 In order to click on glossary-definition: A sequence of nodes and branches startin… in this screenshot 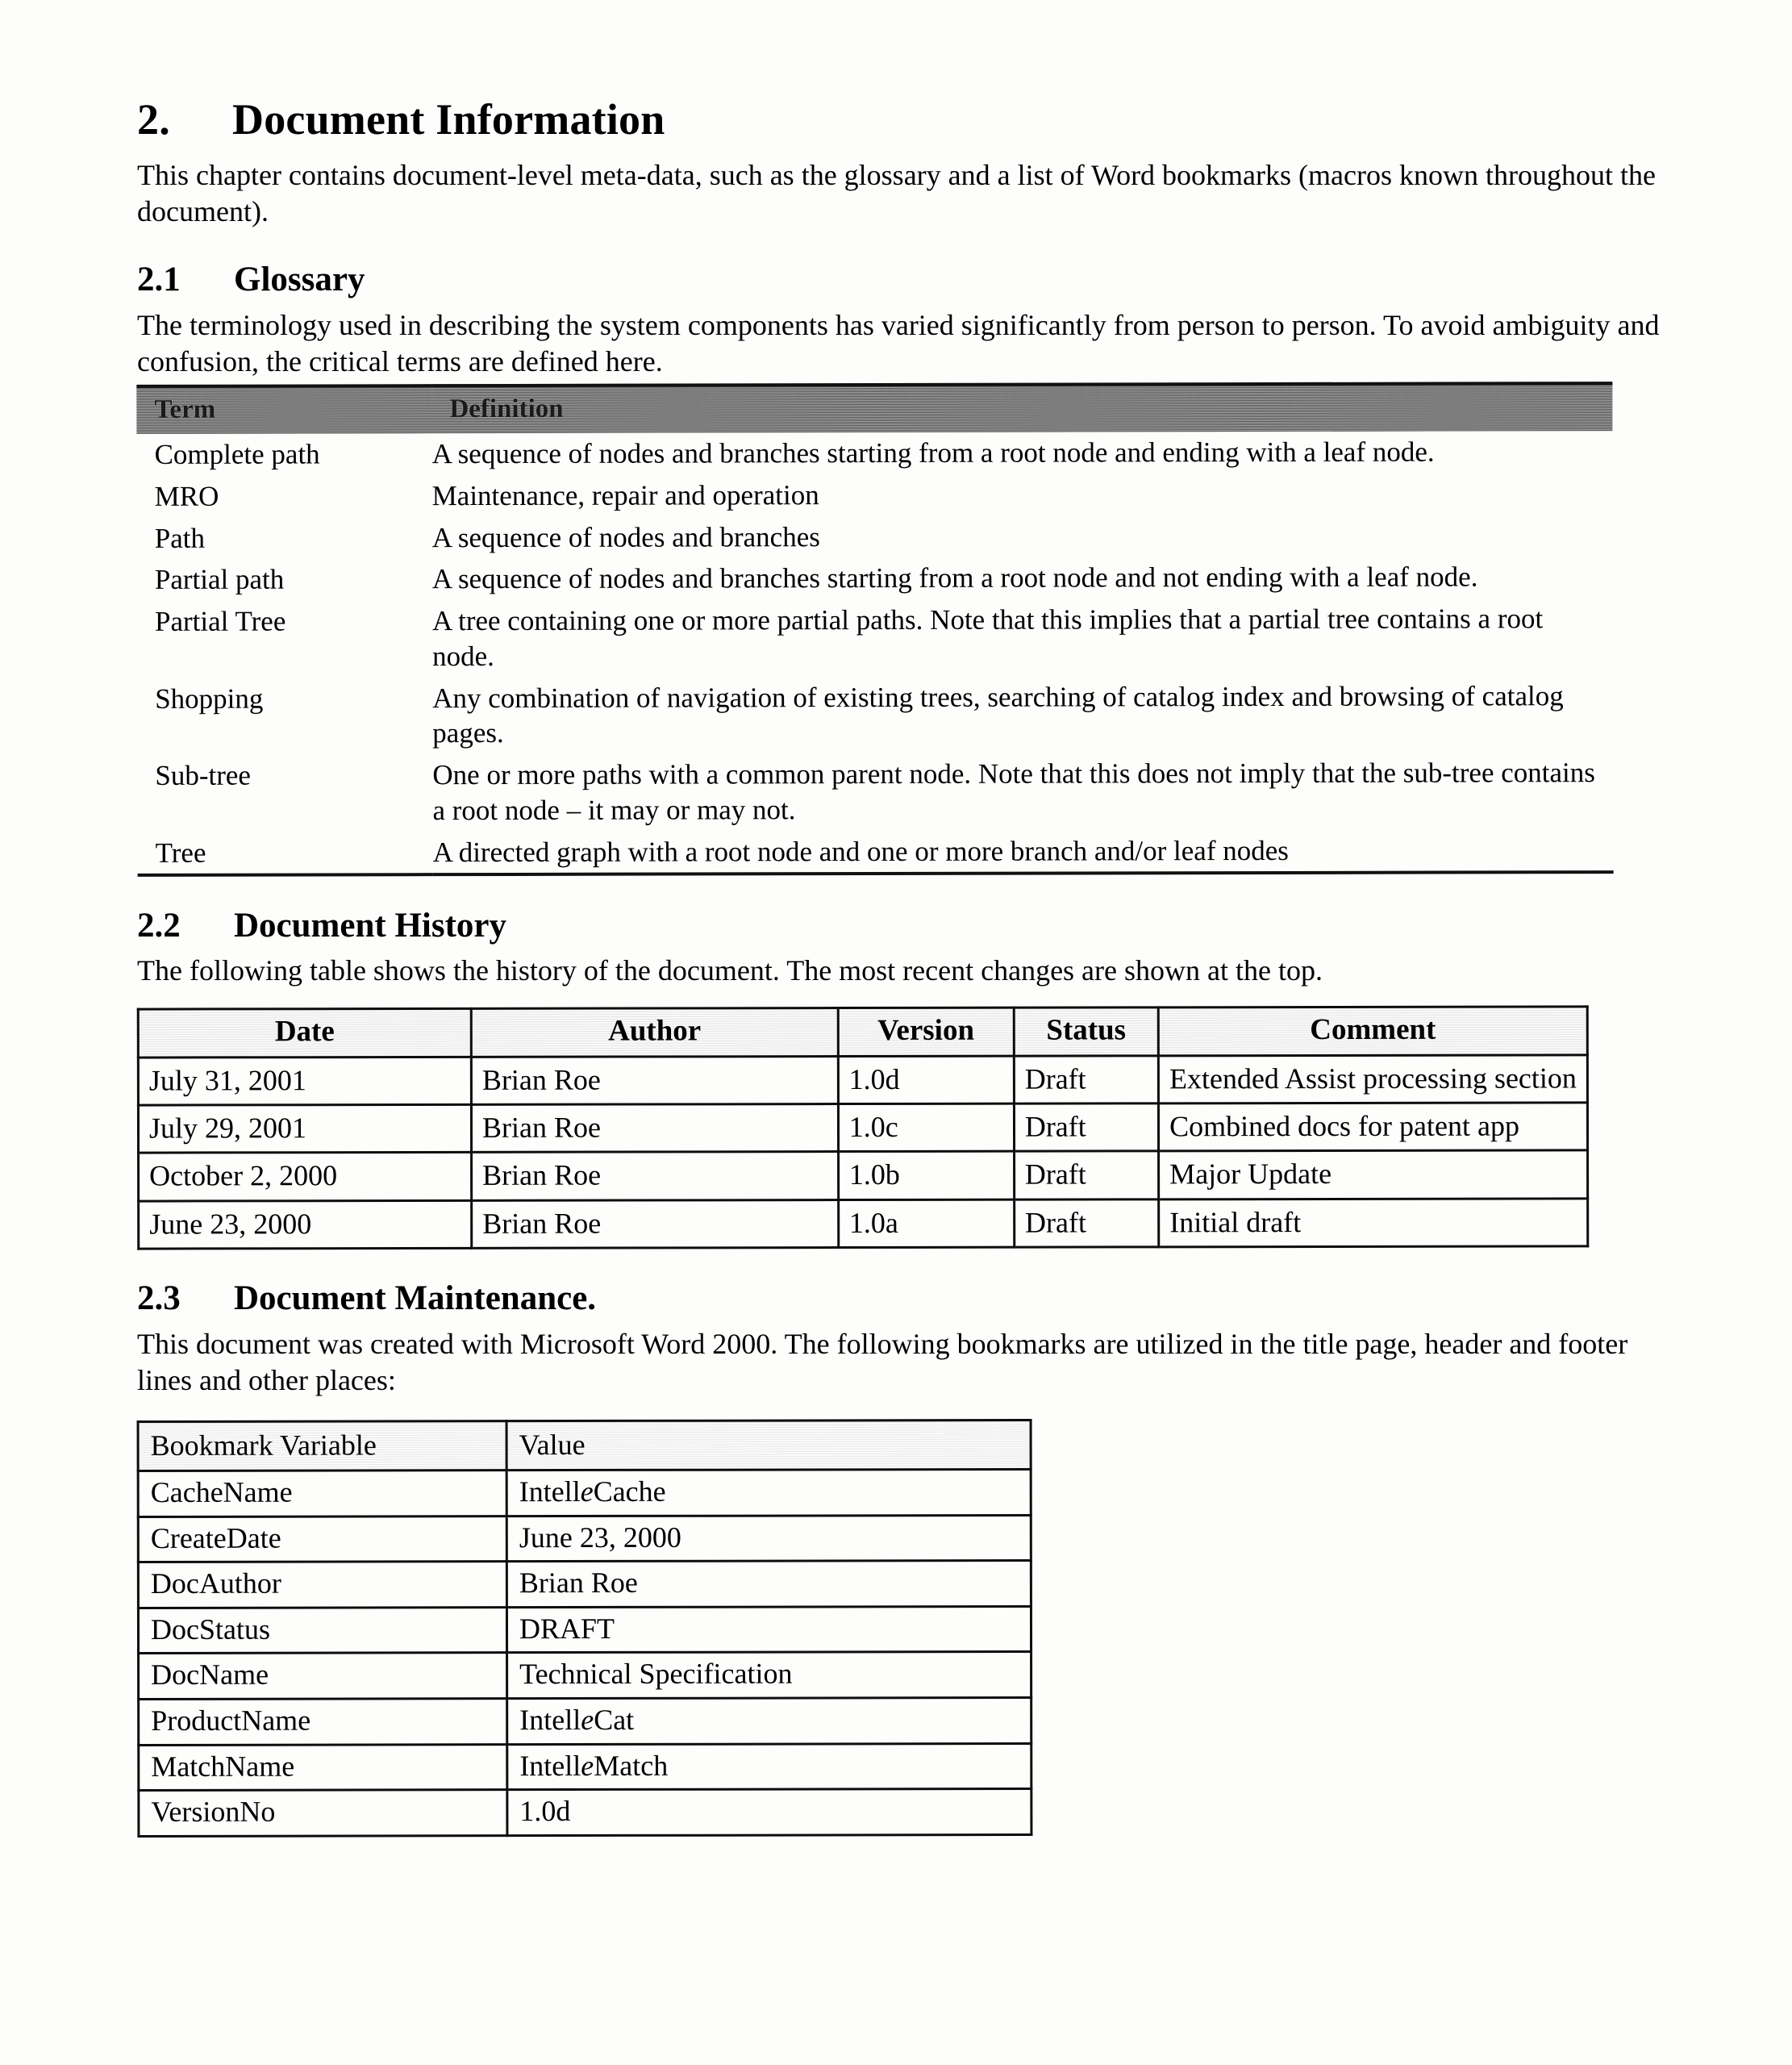, I will do `click(933, 453)`.